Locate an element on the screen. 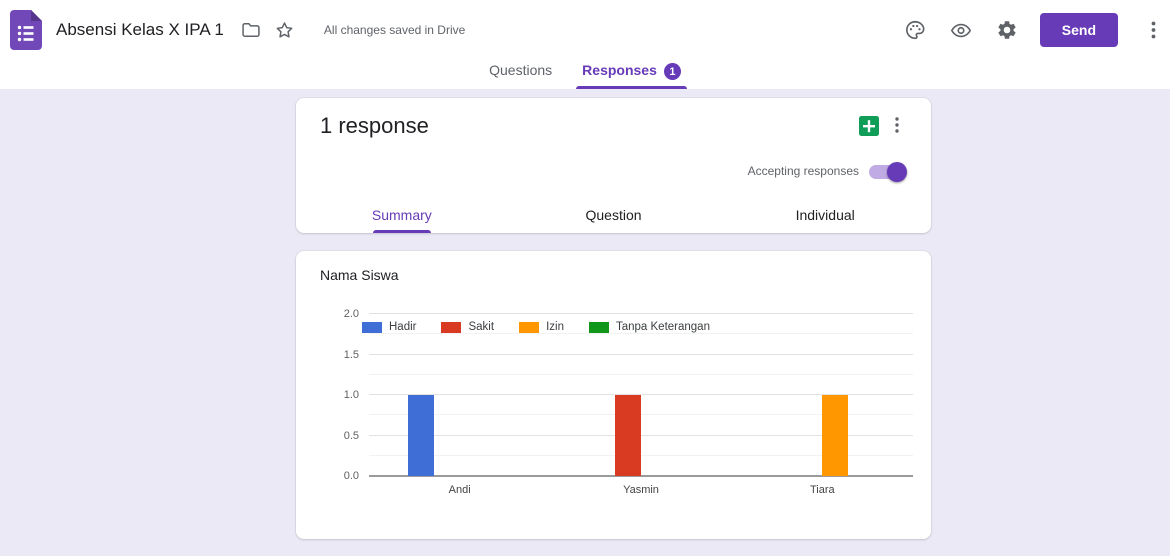  legend-label: Sakit is located at coordinates (481, 327).